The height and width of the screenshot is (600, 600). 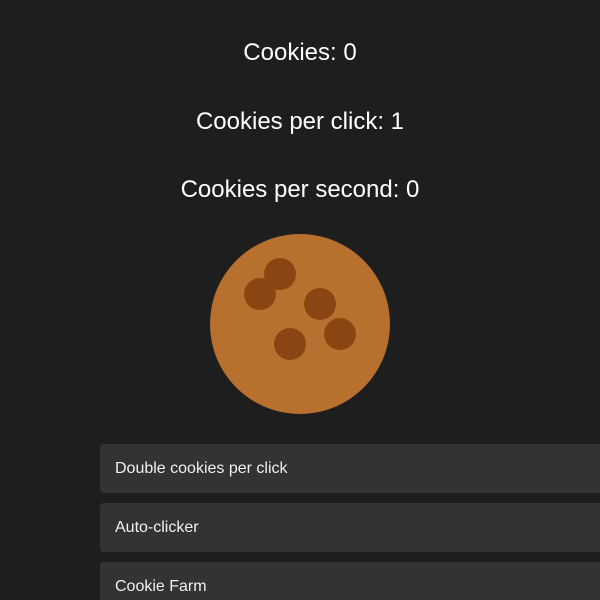 I want to click on upgrade-label: Auto-clicker, so click(x=157, y=527).